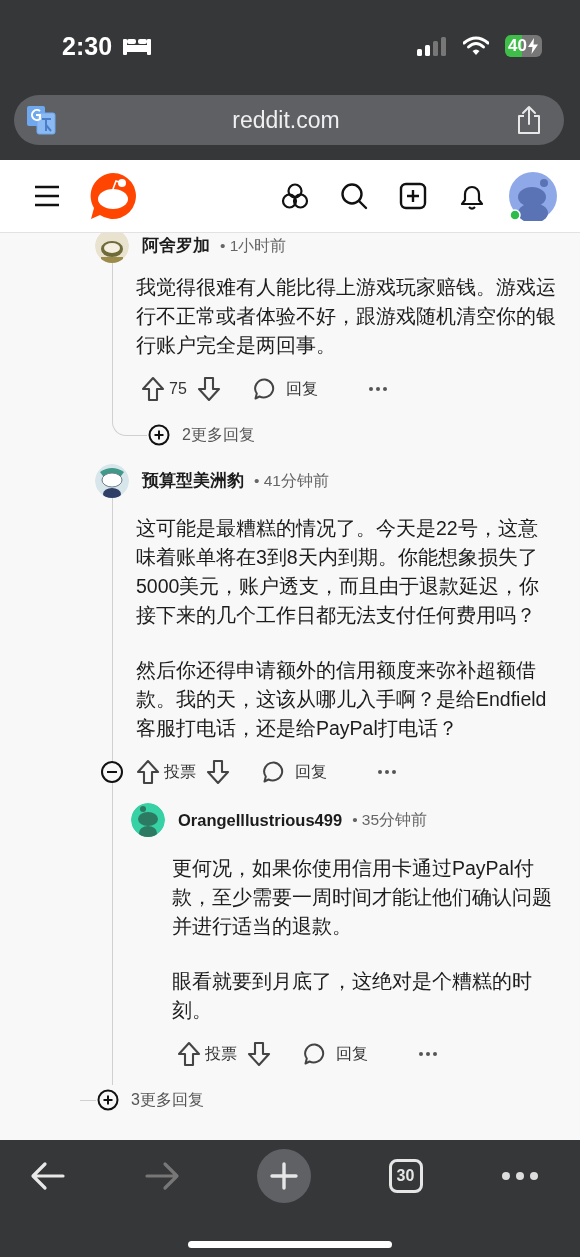 Image resolution: width=580 pixels, height=1257 pixels. Describe the element at coordinates (193, 481) in the screenshot. I see `username: 预算型美洲豹` at that location.